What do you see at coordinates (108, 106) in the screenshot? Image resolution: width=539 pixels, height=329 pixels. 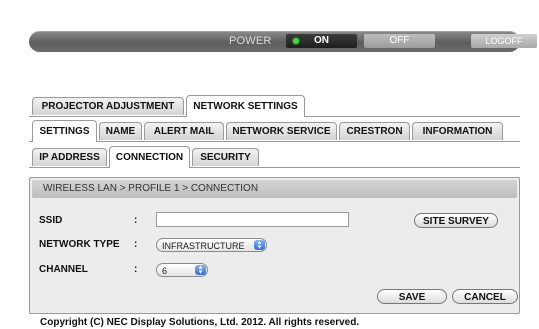 I see `tab-projector-adjustment: PROJECTOR ADJUSTMENT` at bounding box center [108, 106].